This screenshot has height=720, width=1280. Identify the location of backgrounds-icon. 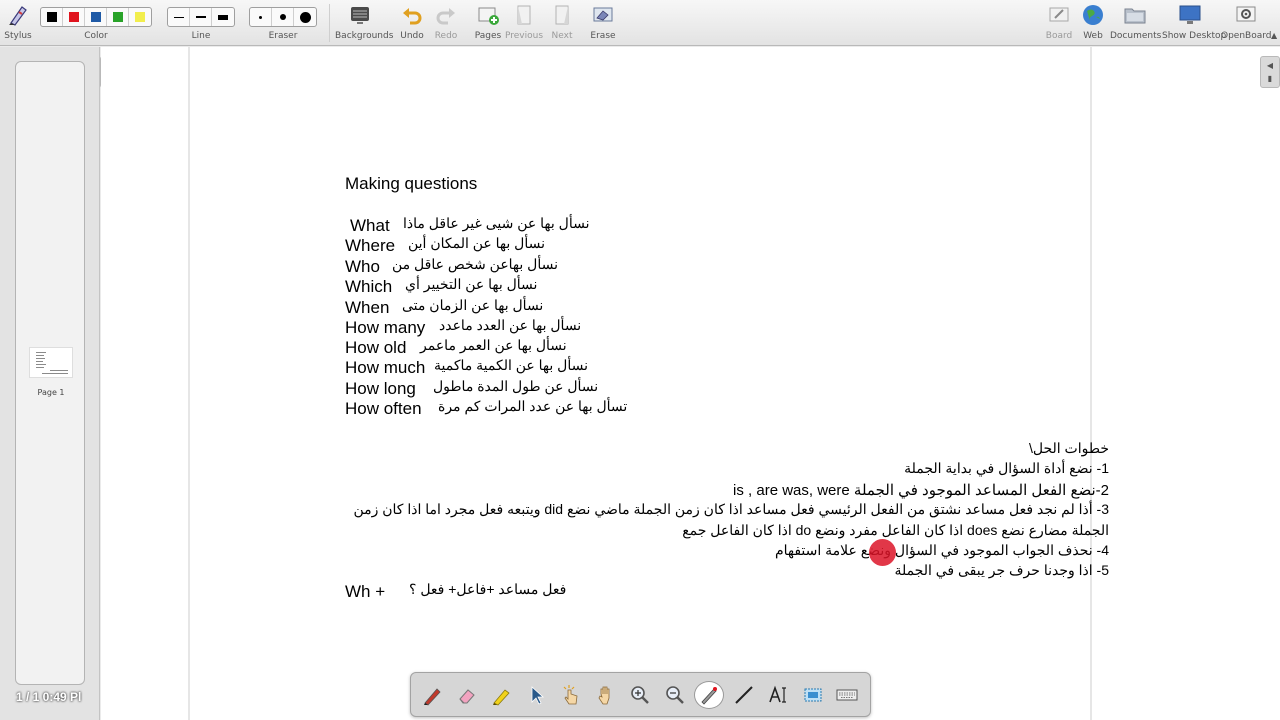
(360, 15).